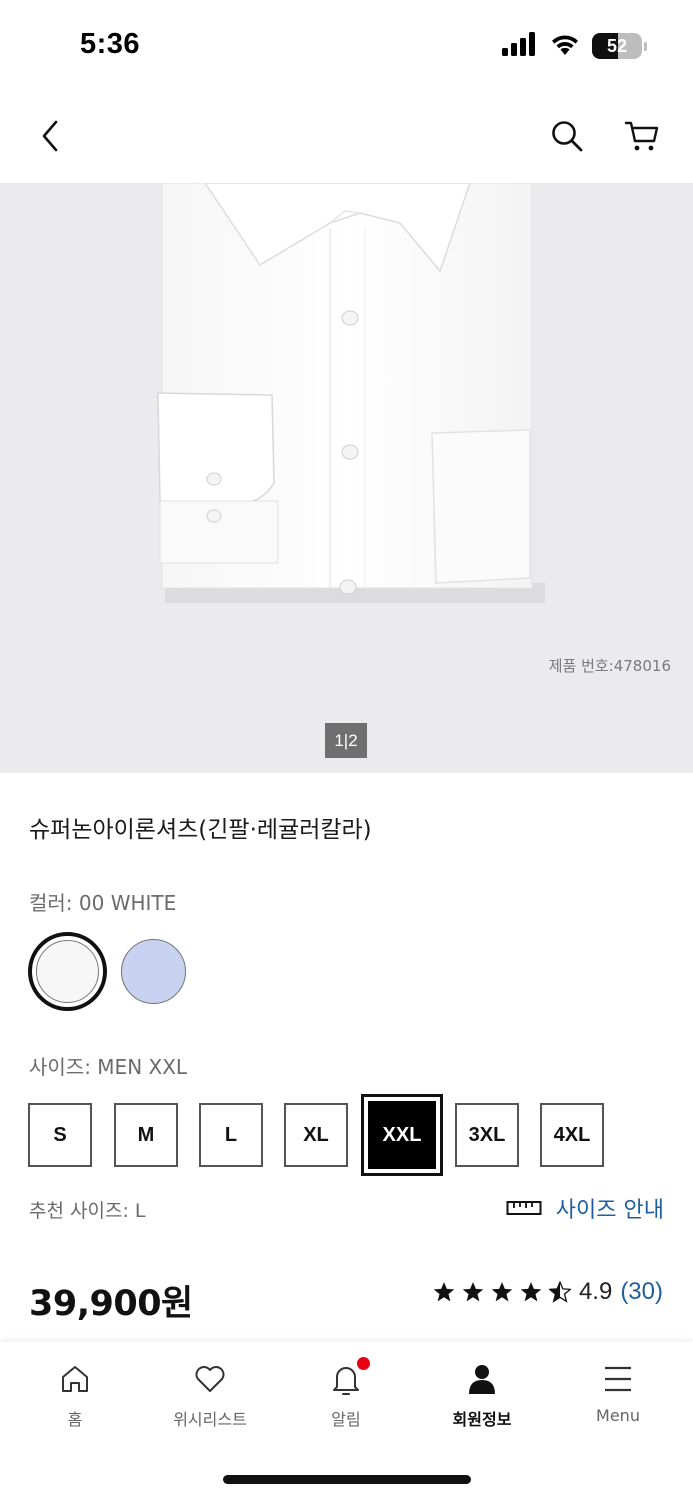 This screenshot has height=1500, width=693. What do you see at coordinates (524, 1208) in the screenshot?
I see `ruler-icon` at bounding box center [524, 1208].